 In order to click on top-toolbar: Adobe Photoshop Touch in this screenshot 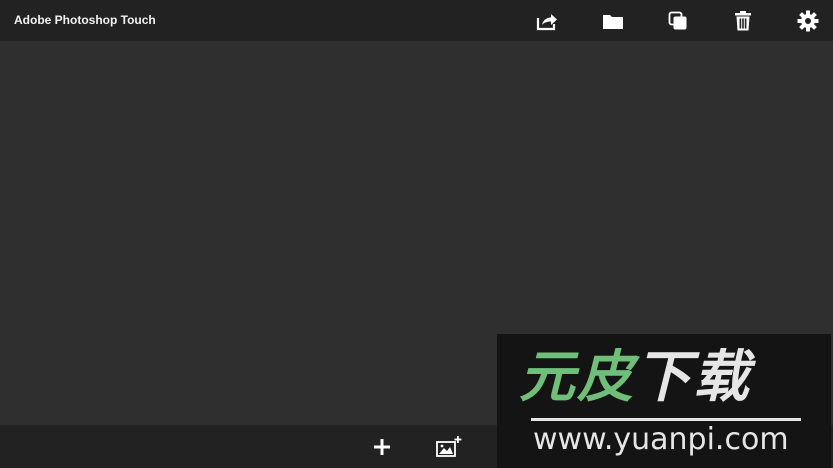, I will do `click(416, 20)`.